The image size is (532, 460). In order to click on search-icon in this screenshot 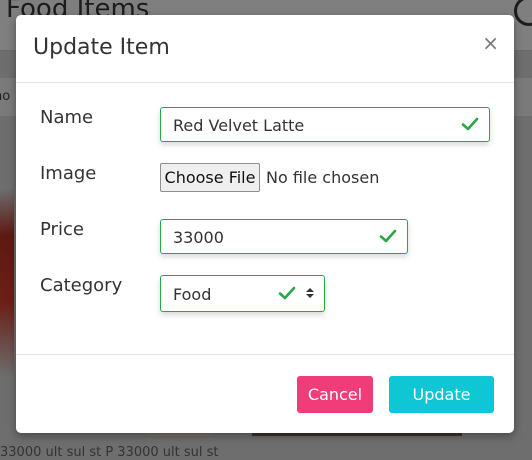, I will do `click(523, 13)`.